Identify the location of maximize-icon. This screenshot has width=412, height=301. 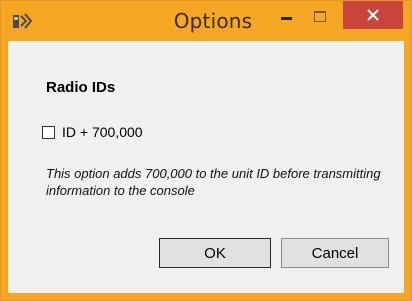
(320, 16).